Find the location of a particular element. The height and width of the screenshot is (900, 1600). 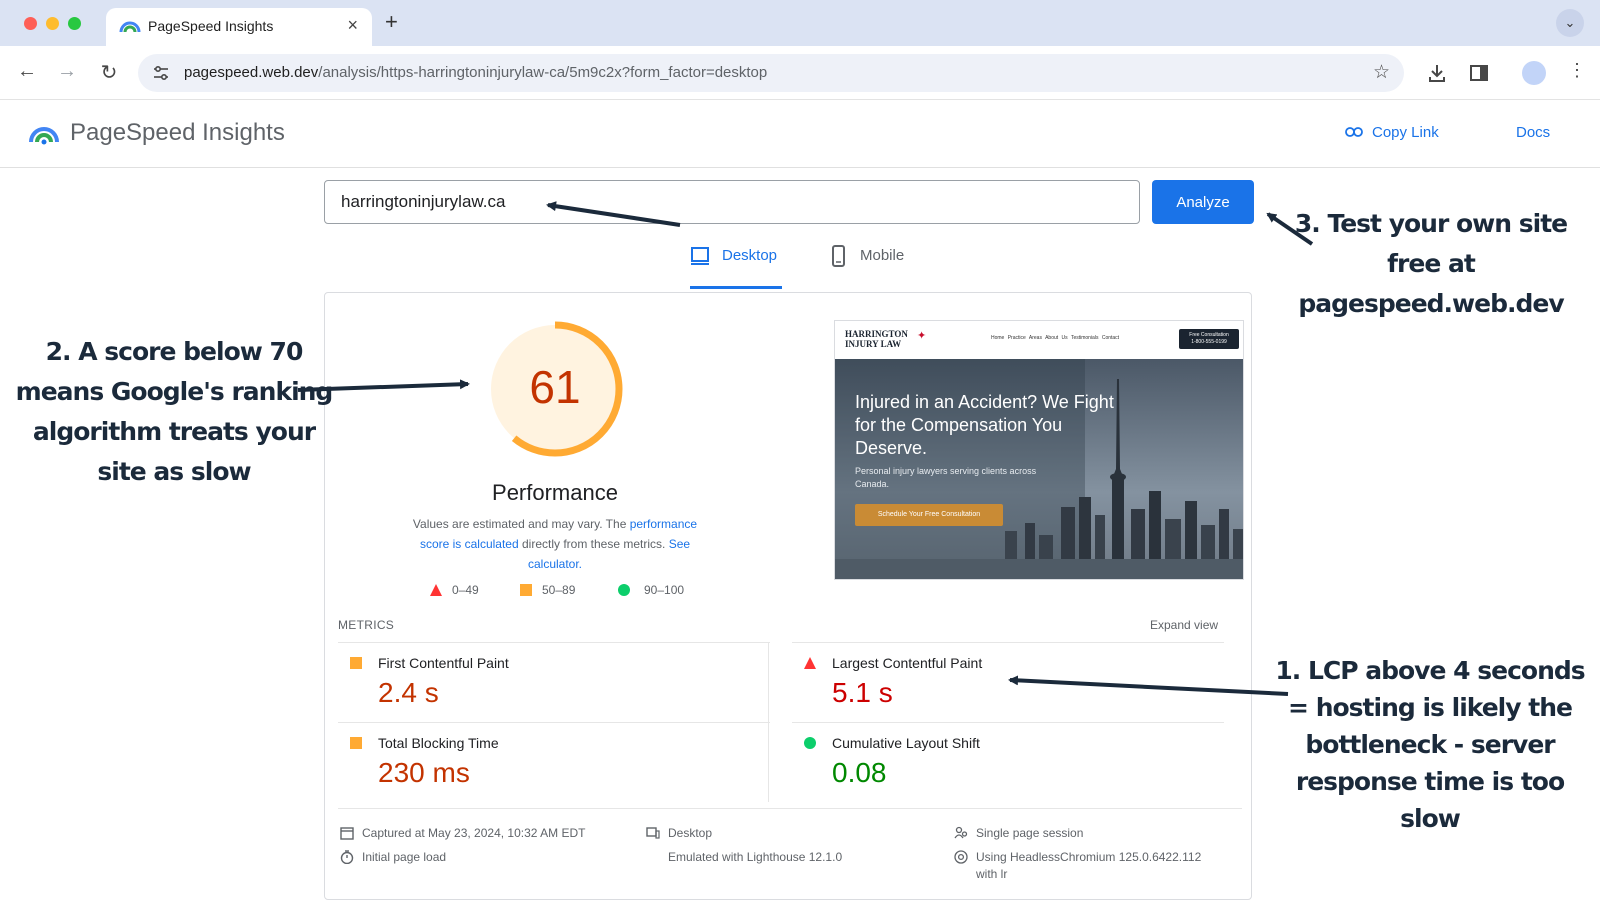

copy-link-button: Copy Link is located at coordinates (1405, 132).